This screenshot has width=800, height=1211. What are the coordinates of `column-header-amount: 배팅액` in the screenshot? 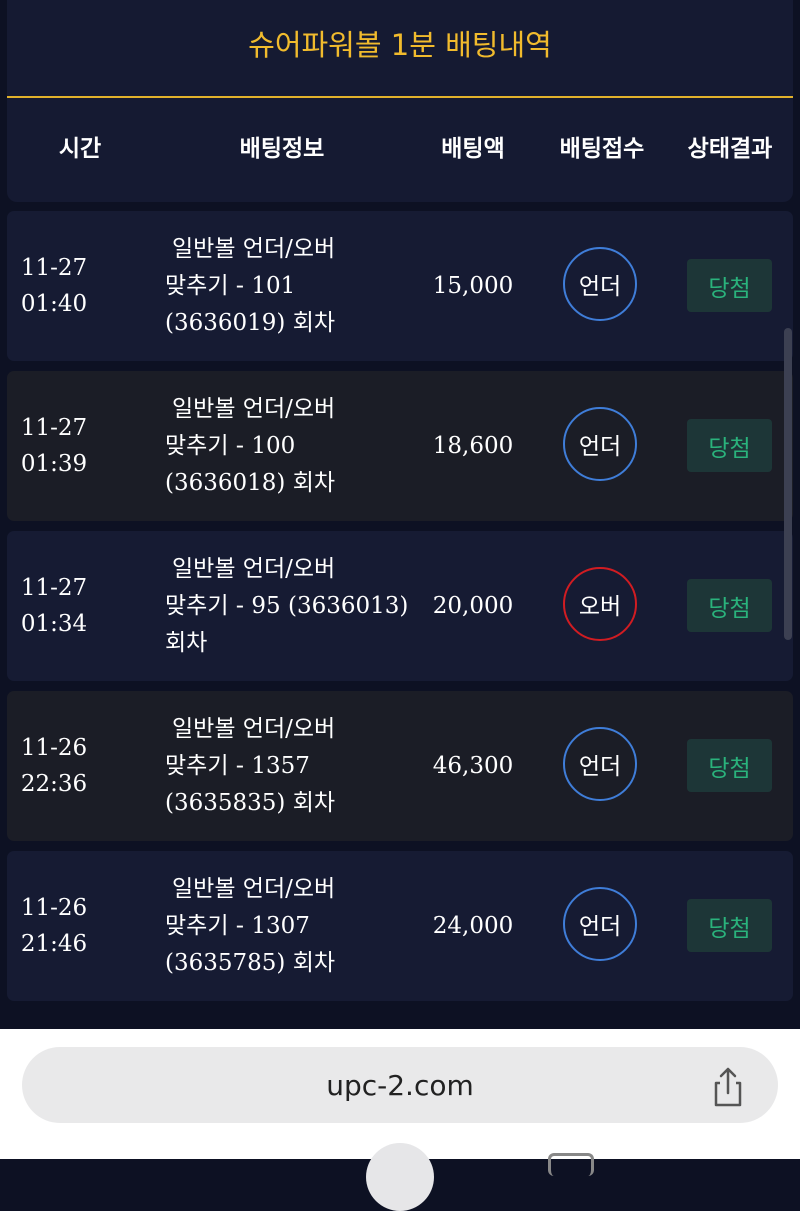 It's located at (473, 149).